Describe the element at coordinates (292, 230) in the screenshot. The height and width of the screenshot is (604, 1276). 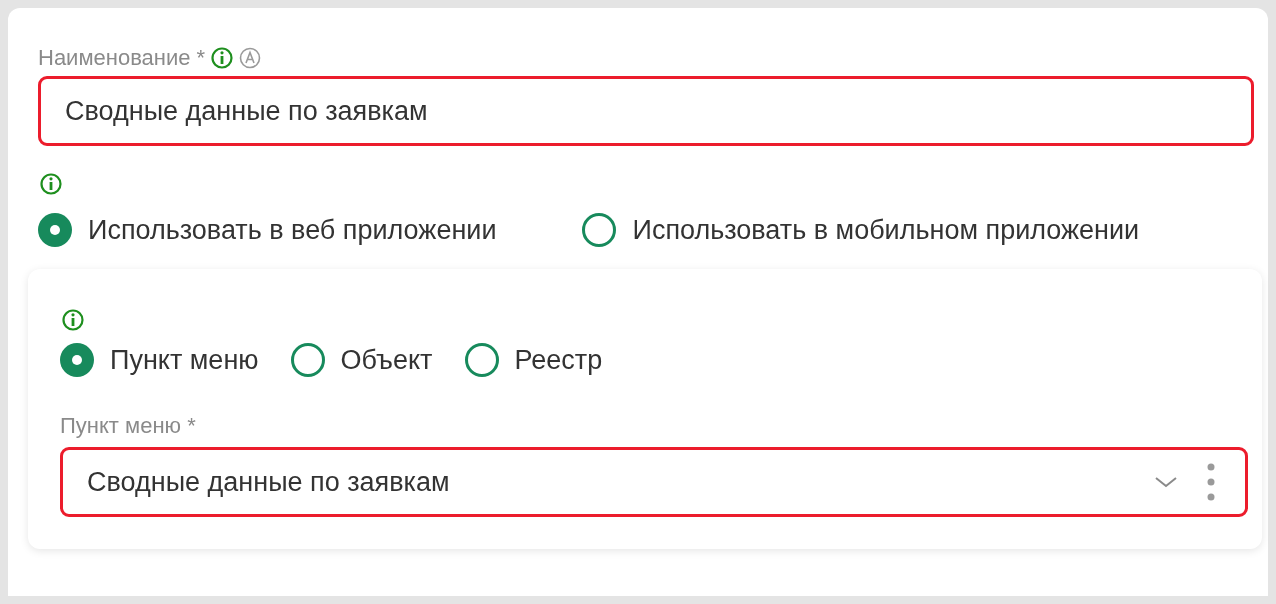
I see `radio-label: Использовать в веб приложении` at that location.